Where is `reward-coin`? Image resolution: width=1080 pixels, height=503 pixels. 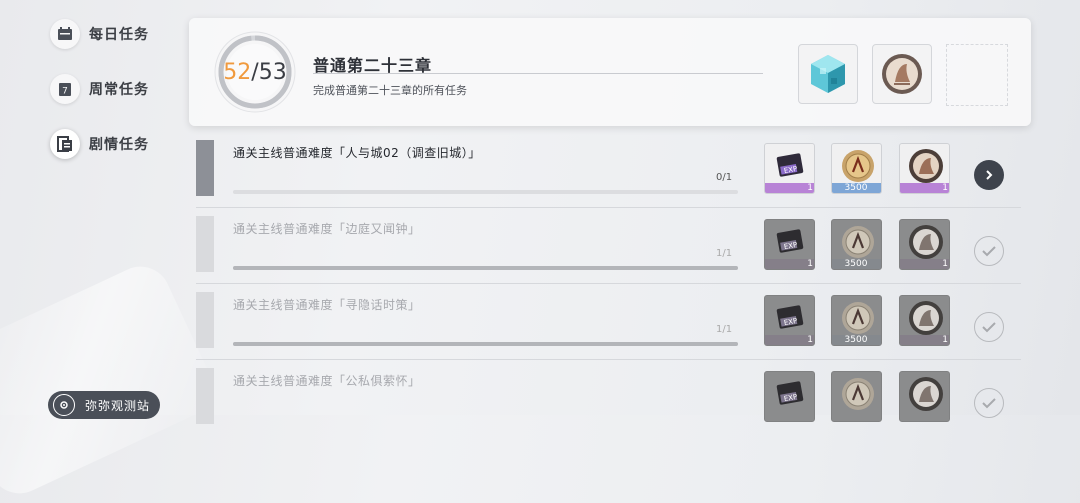
reward-coin is located at coordinates (856, 396).